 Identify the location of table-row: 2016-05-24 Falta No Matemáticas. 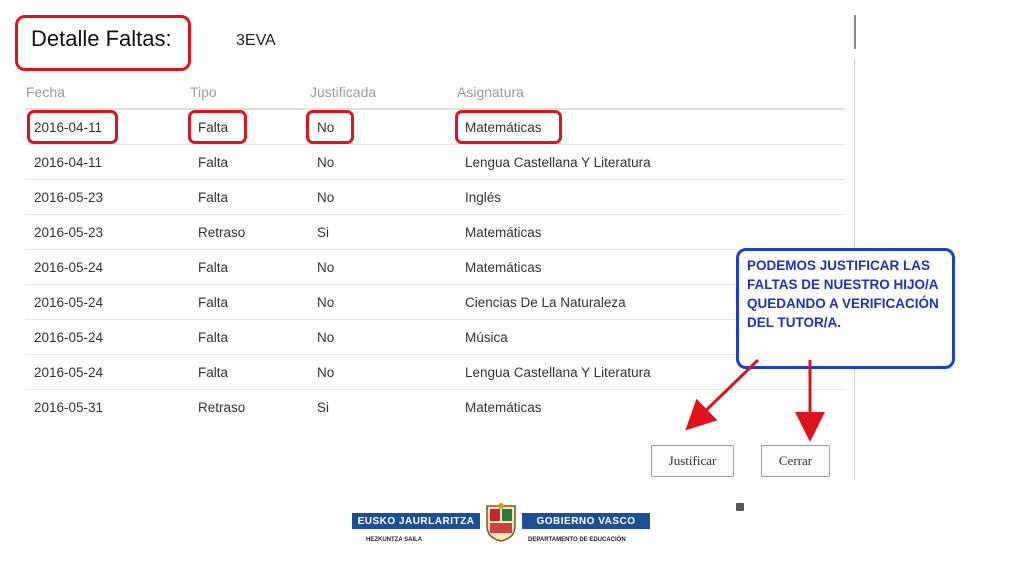
(435, 267).